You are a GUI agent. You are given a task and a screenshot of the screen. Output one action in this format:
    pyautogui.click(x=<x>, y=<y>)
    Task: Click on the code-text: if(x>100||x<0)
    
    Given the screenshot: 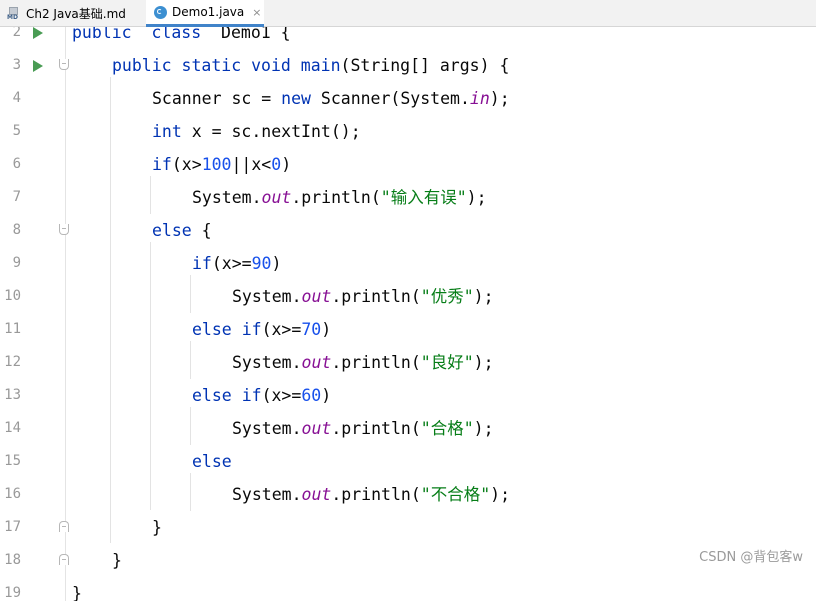 What is the action you would take?
    pyautogui.click(x=221, y=164)
    